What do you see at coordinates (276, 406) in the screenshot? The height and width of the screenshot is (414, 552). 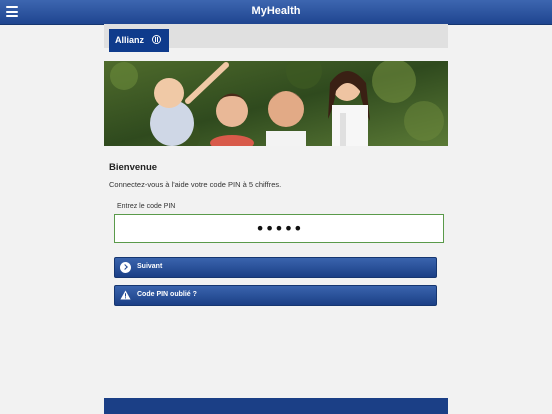 I see `footer-bar` at bounding box center [276, 406].